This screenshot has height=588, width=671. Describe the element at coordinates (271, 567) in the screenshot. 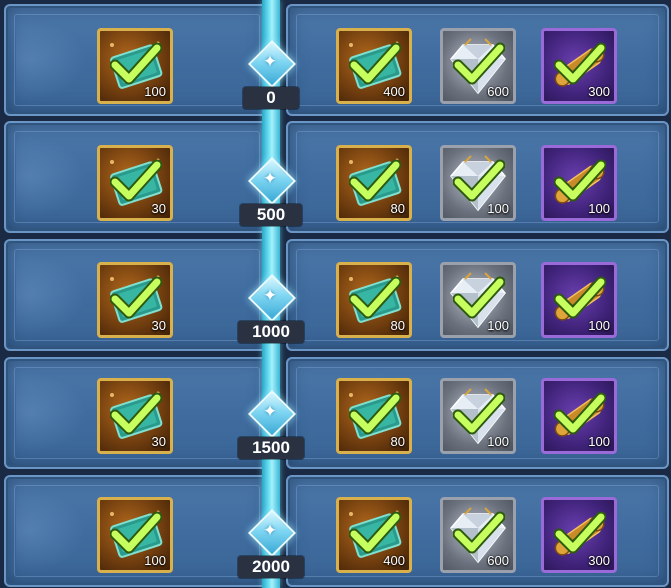

I see `tier-threshold-label: 2000` at that location.